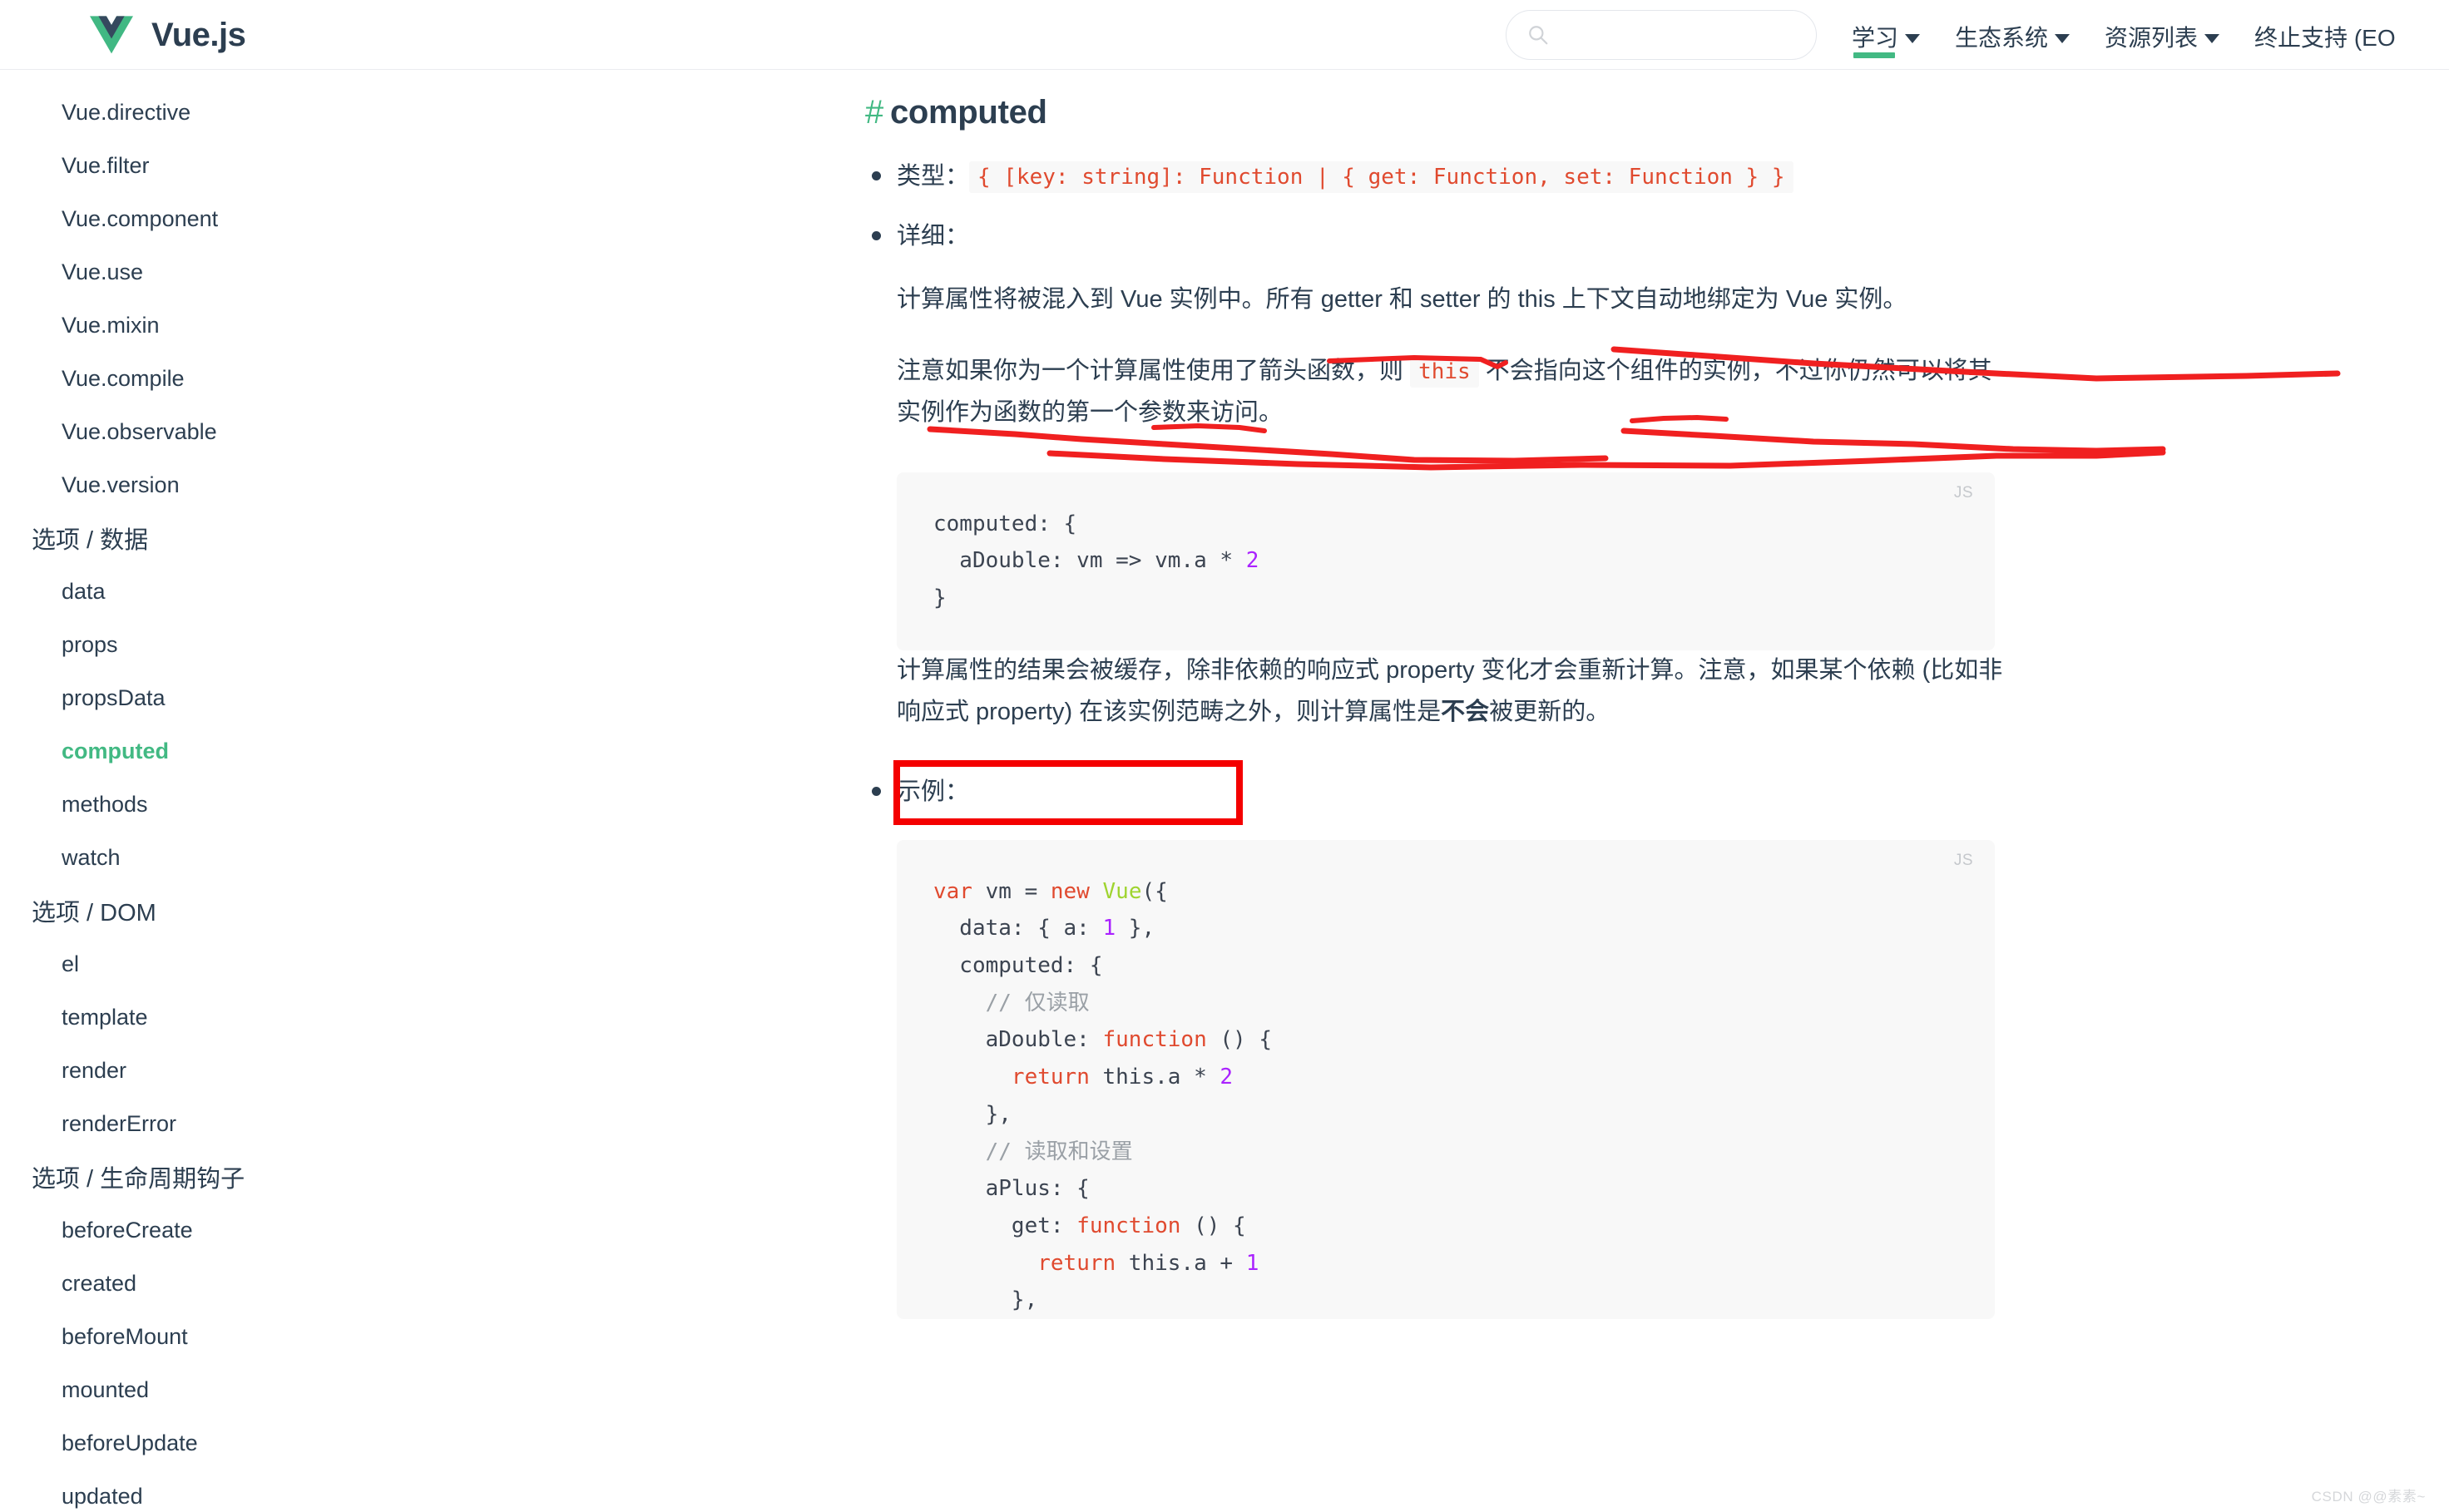  Describe the element at coordinates (968, 112) in the screenshot. I see `page-title-text: computed` at that location.